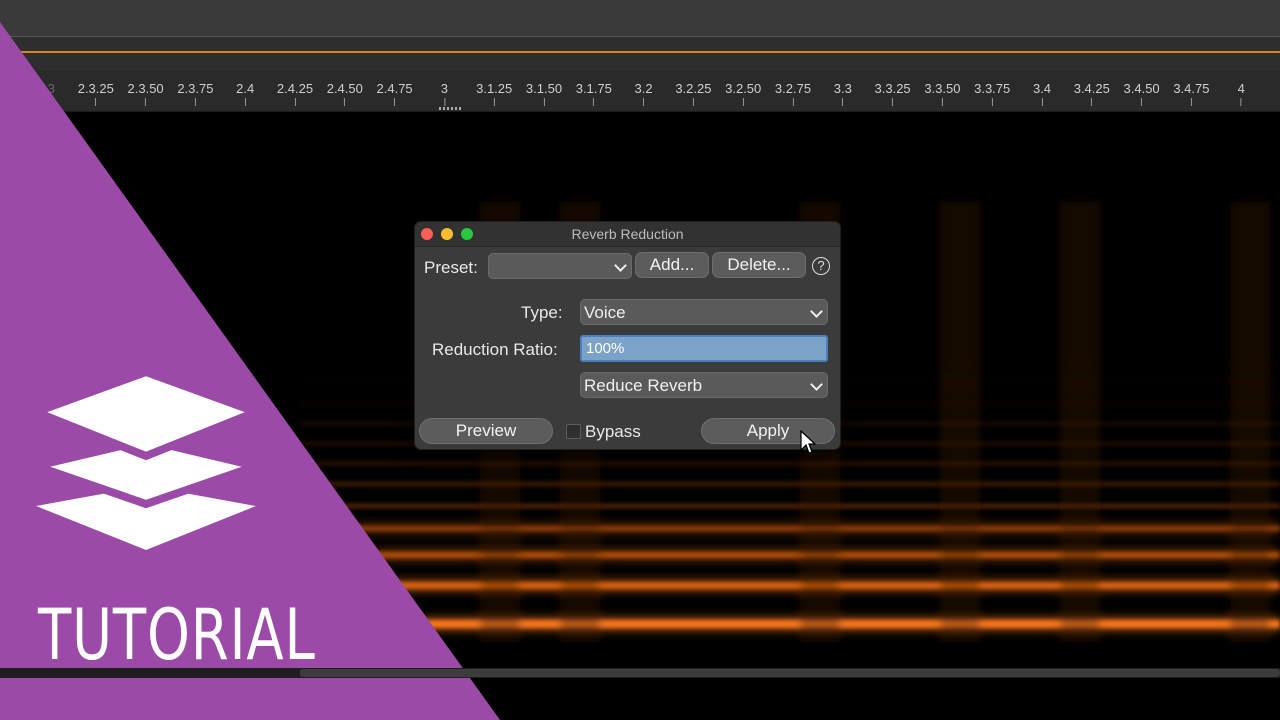 This screenshot has height=720, width=1280. Describe the element at coordinates (451, 267) in the screenshot. I see `preset-label: Preset:` at that location.